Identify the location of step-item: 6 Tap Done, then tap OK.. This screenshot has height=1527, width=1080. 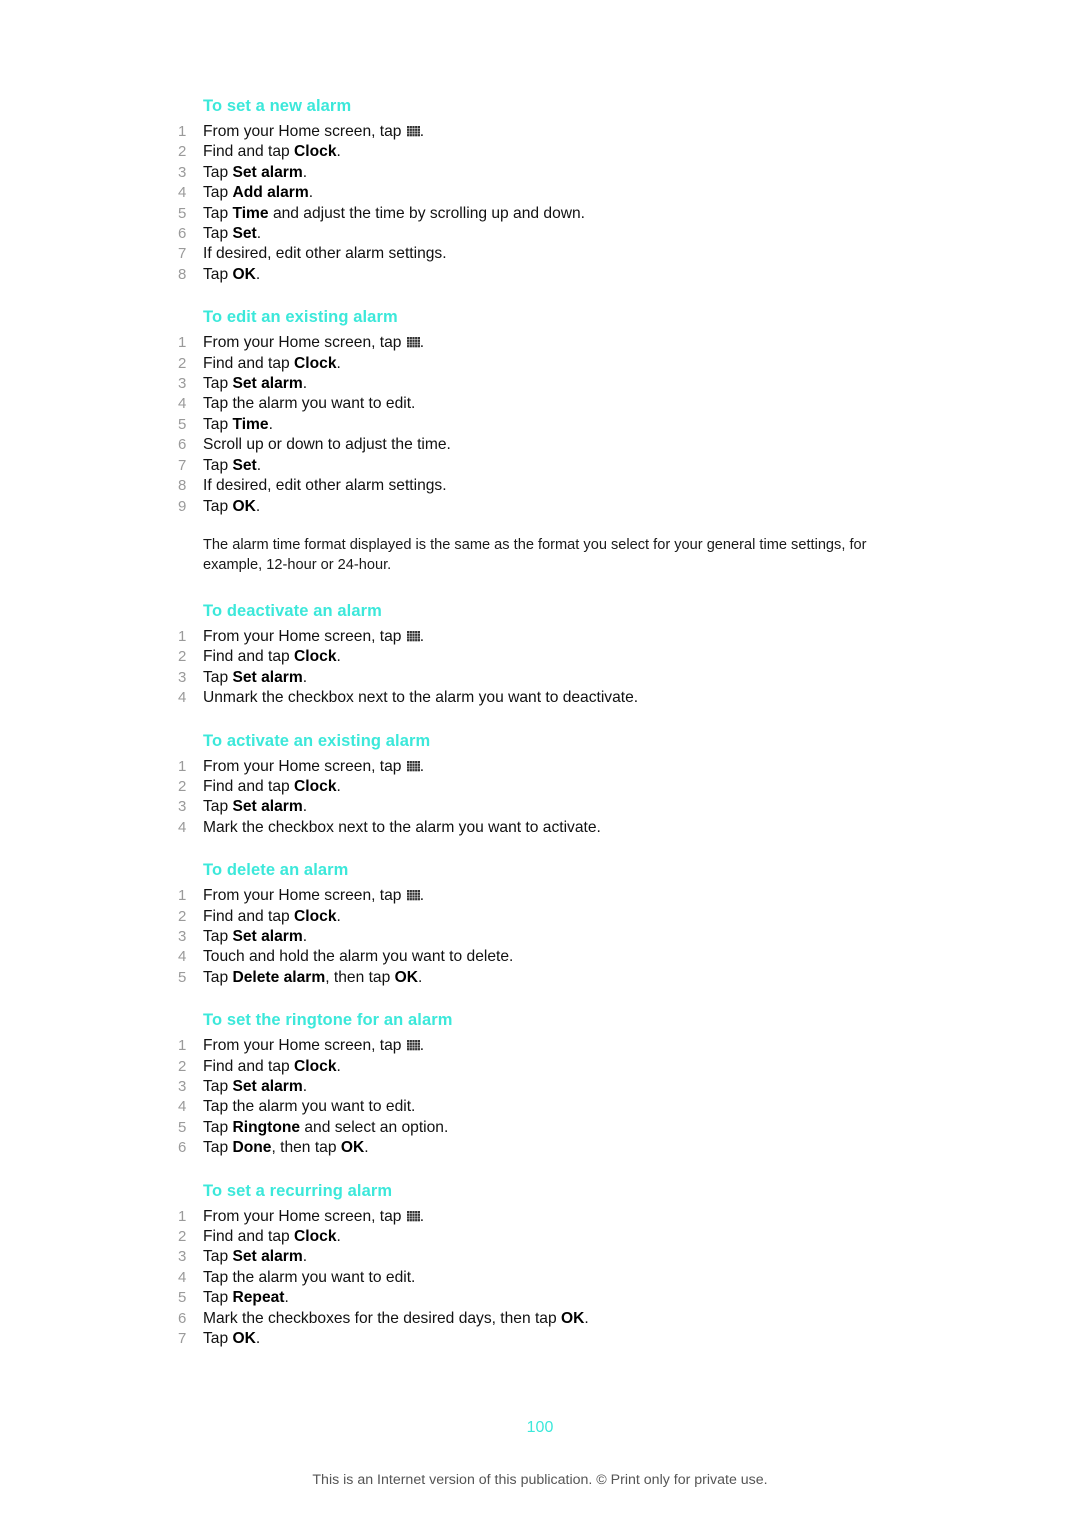
(543, 1148).